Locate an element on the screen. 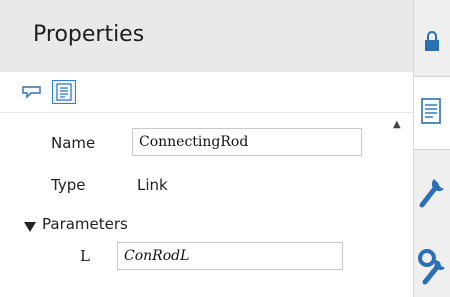 The height and width of the screenshot is (297, 450). wrench-icon is located at coordinates (432, 190).